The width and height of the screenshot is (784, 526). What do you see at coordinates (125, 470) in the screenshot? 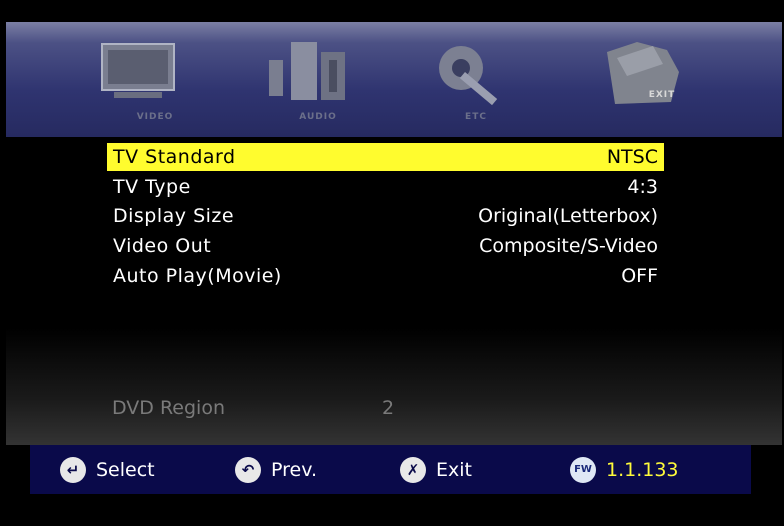
I see `select-label: Select` at bounding box center [125, 470].